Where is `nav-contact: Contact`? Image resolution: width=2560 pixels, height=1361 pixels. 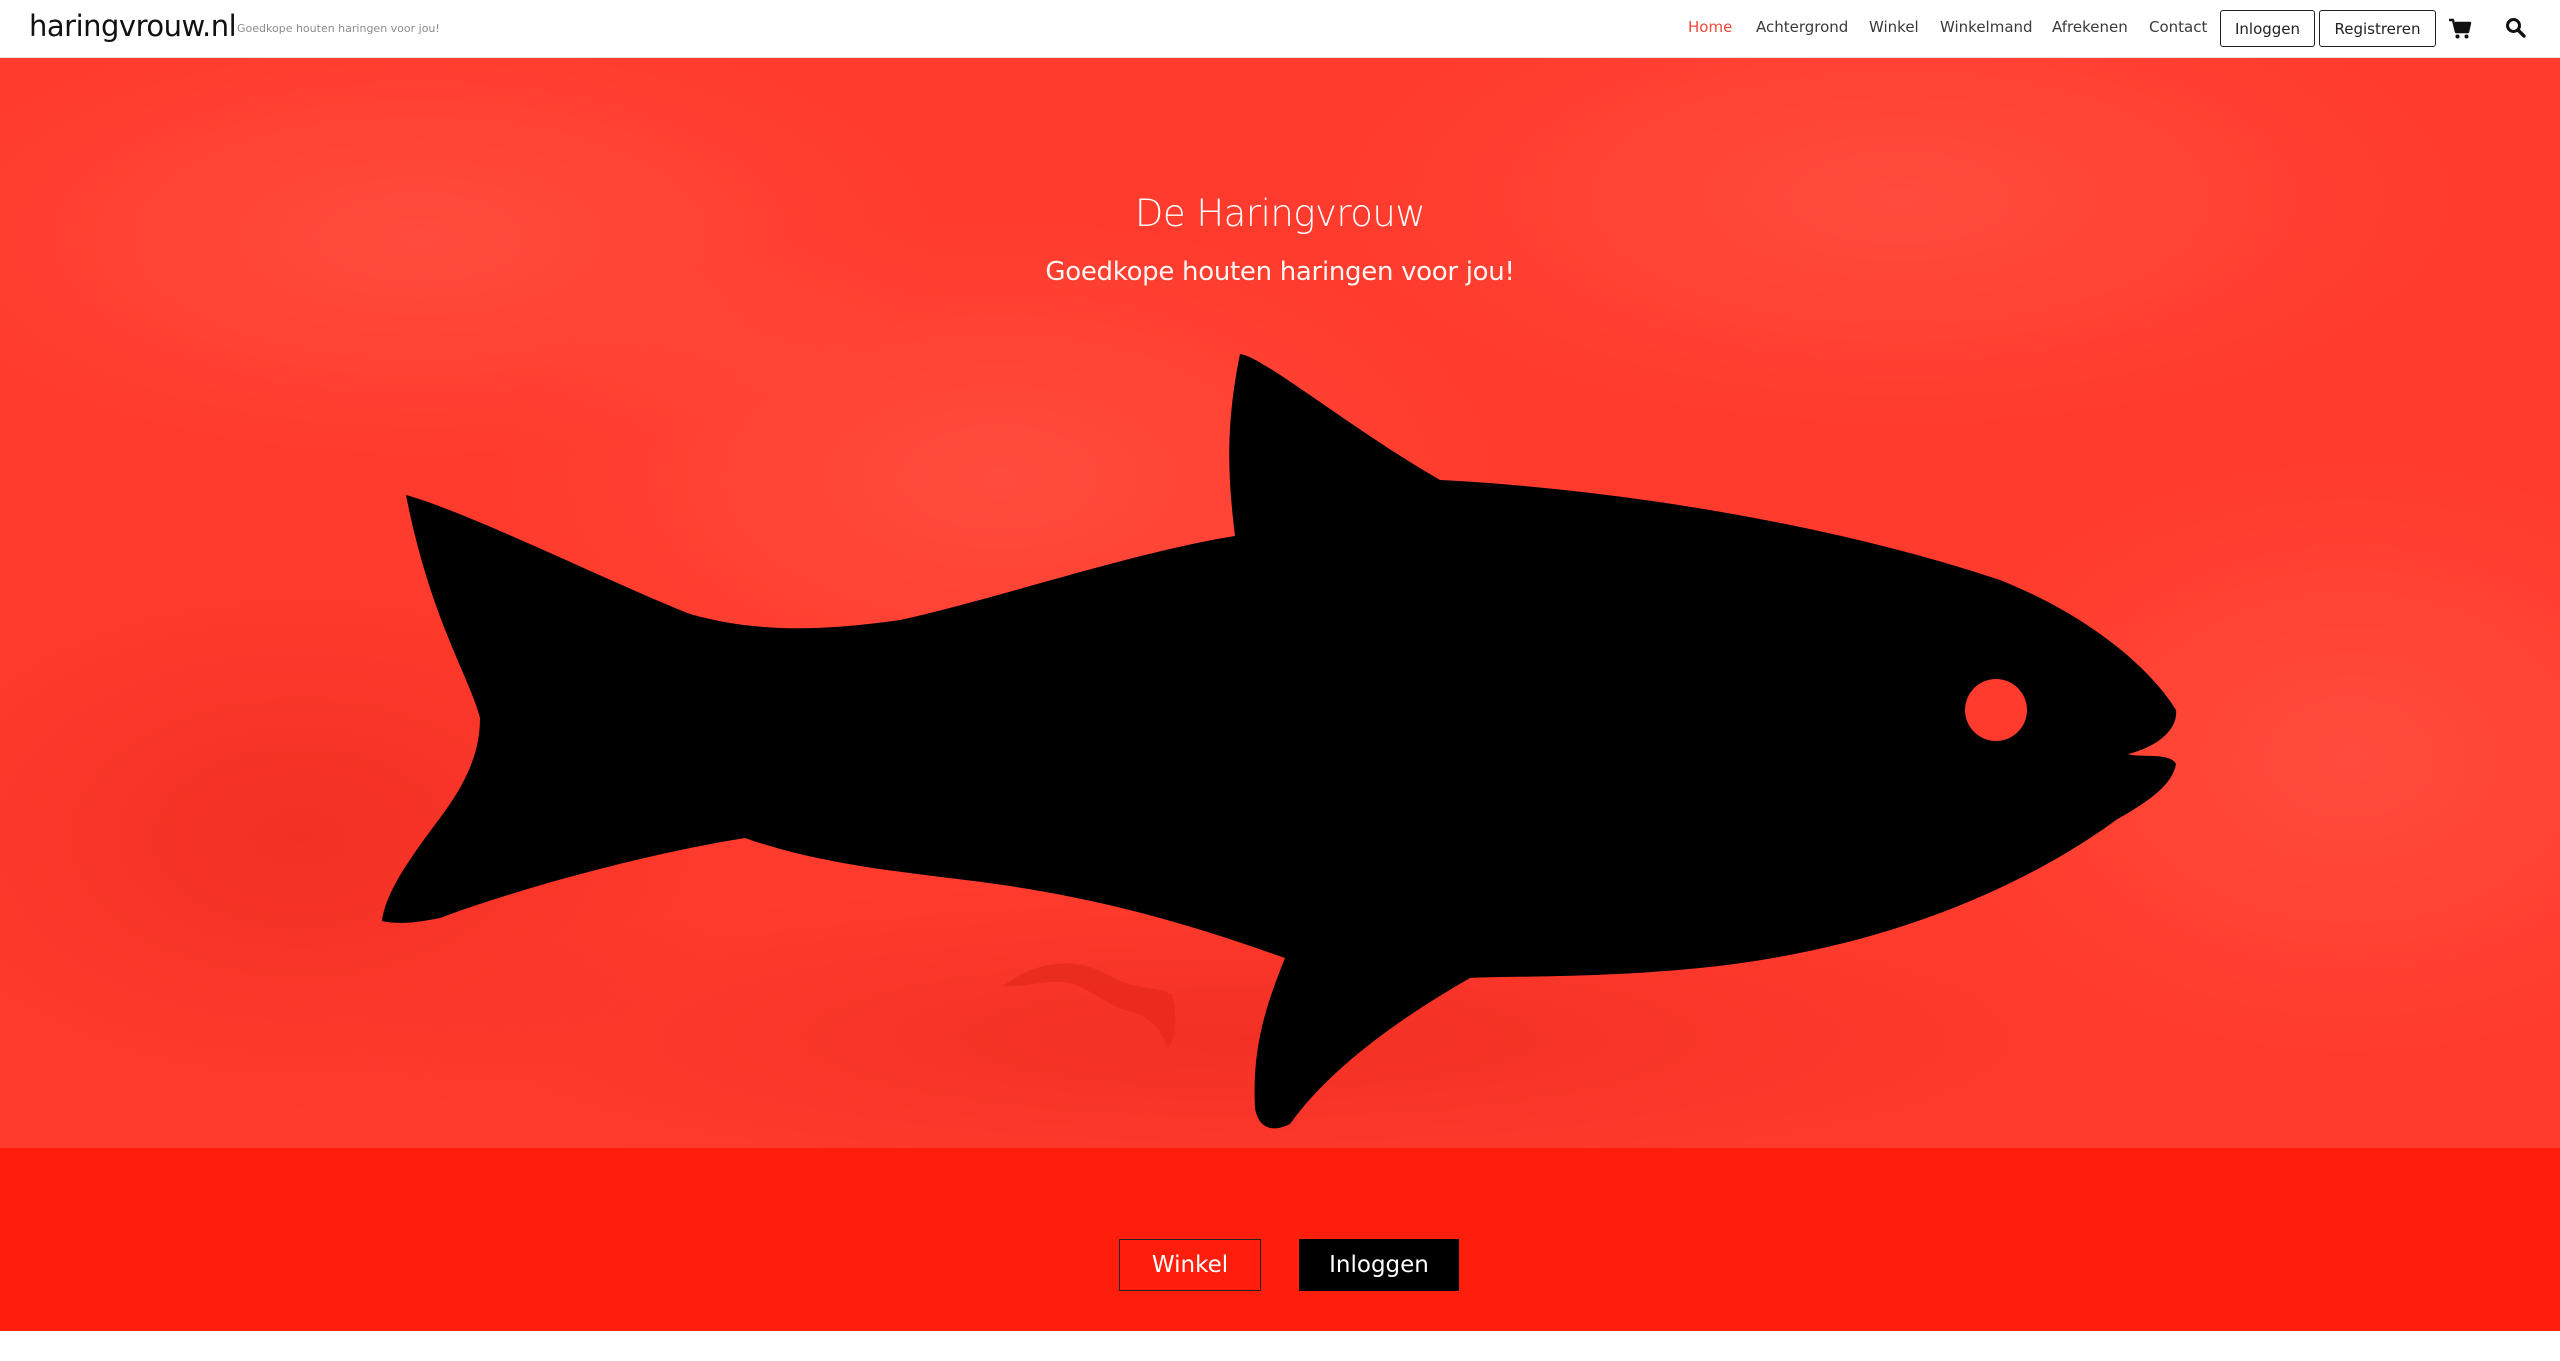 nav-contact: Contact is located at coordinates (2178, 27).